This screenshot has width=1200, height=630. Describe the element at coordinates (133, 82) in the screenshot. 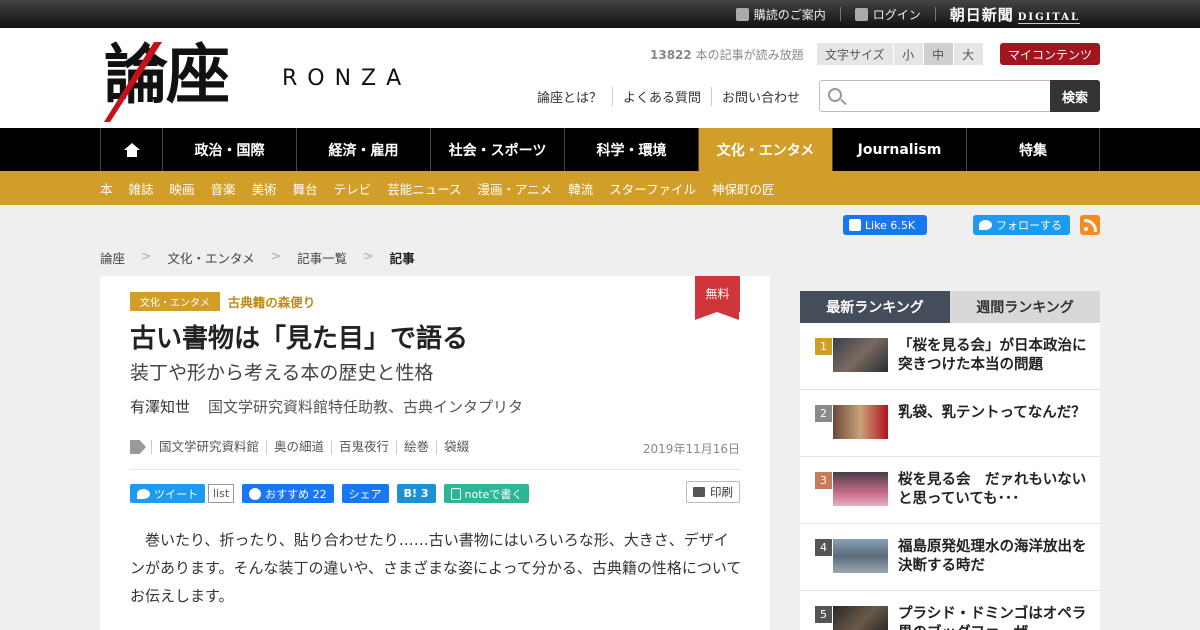

I see `logo-slash-icon` at that location.